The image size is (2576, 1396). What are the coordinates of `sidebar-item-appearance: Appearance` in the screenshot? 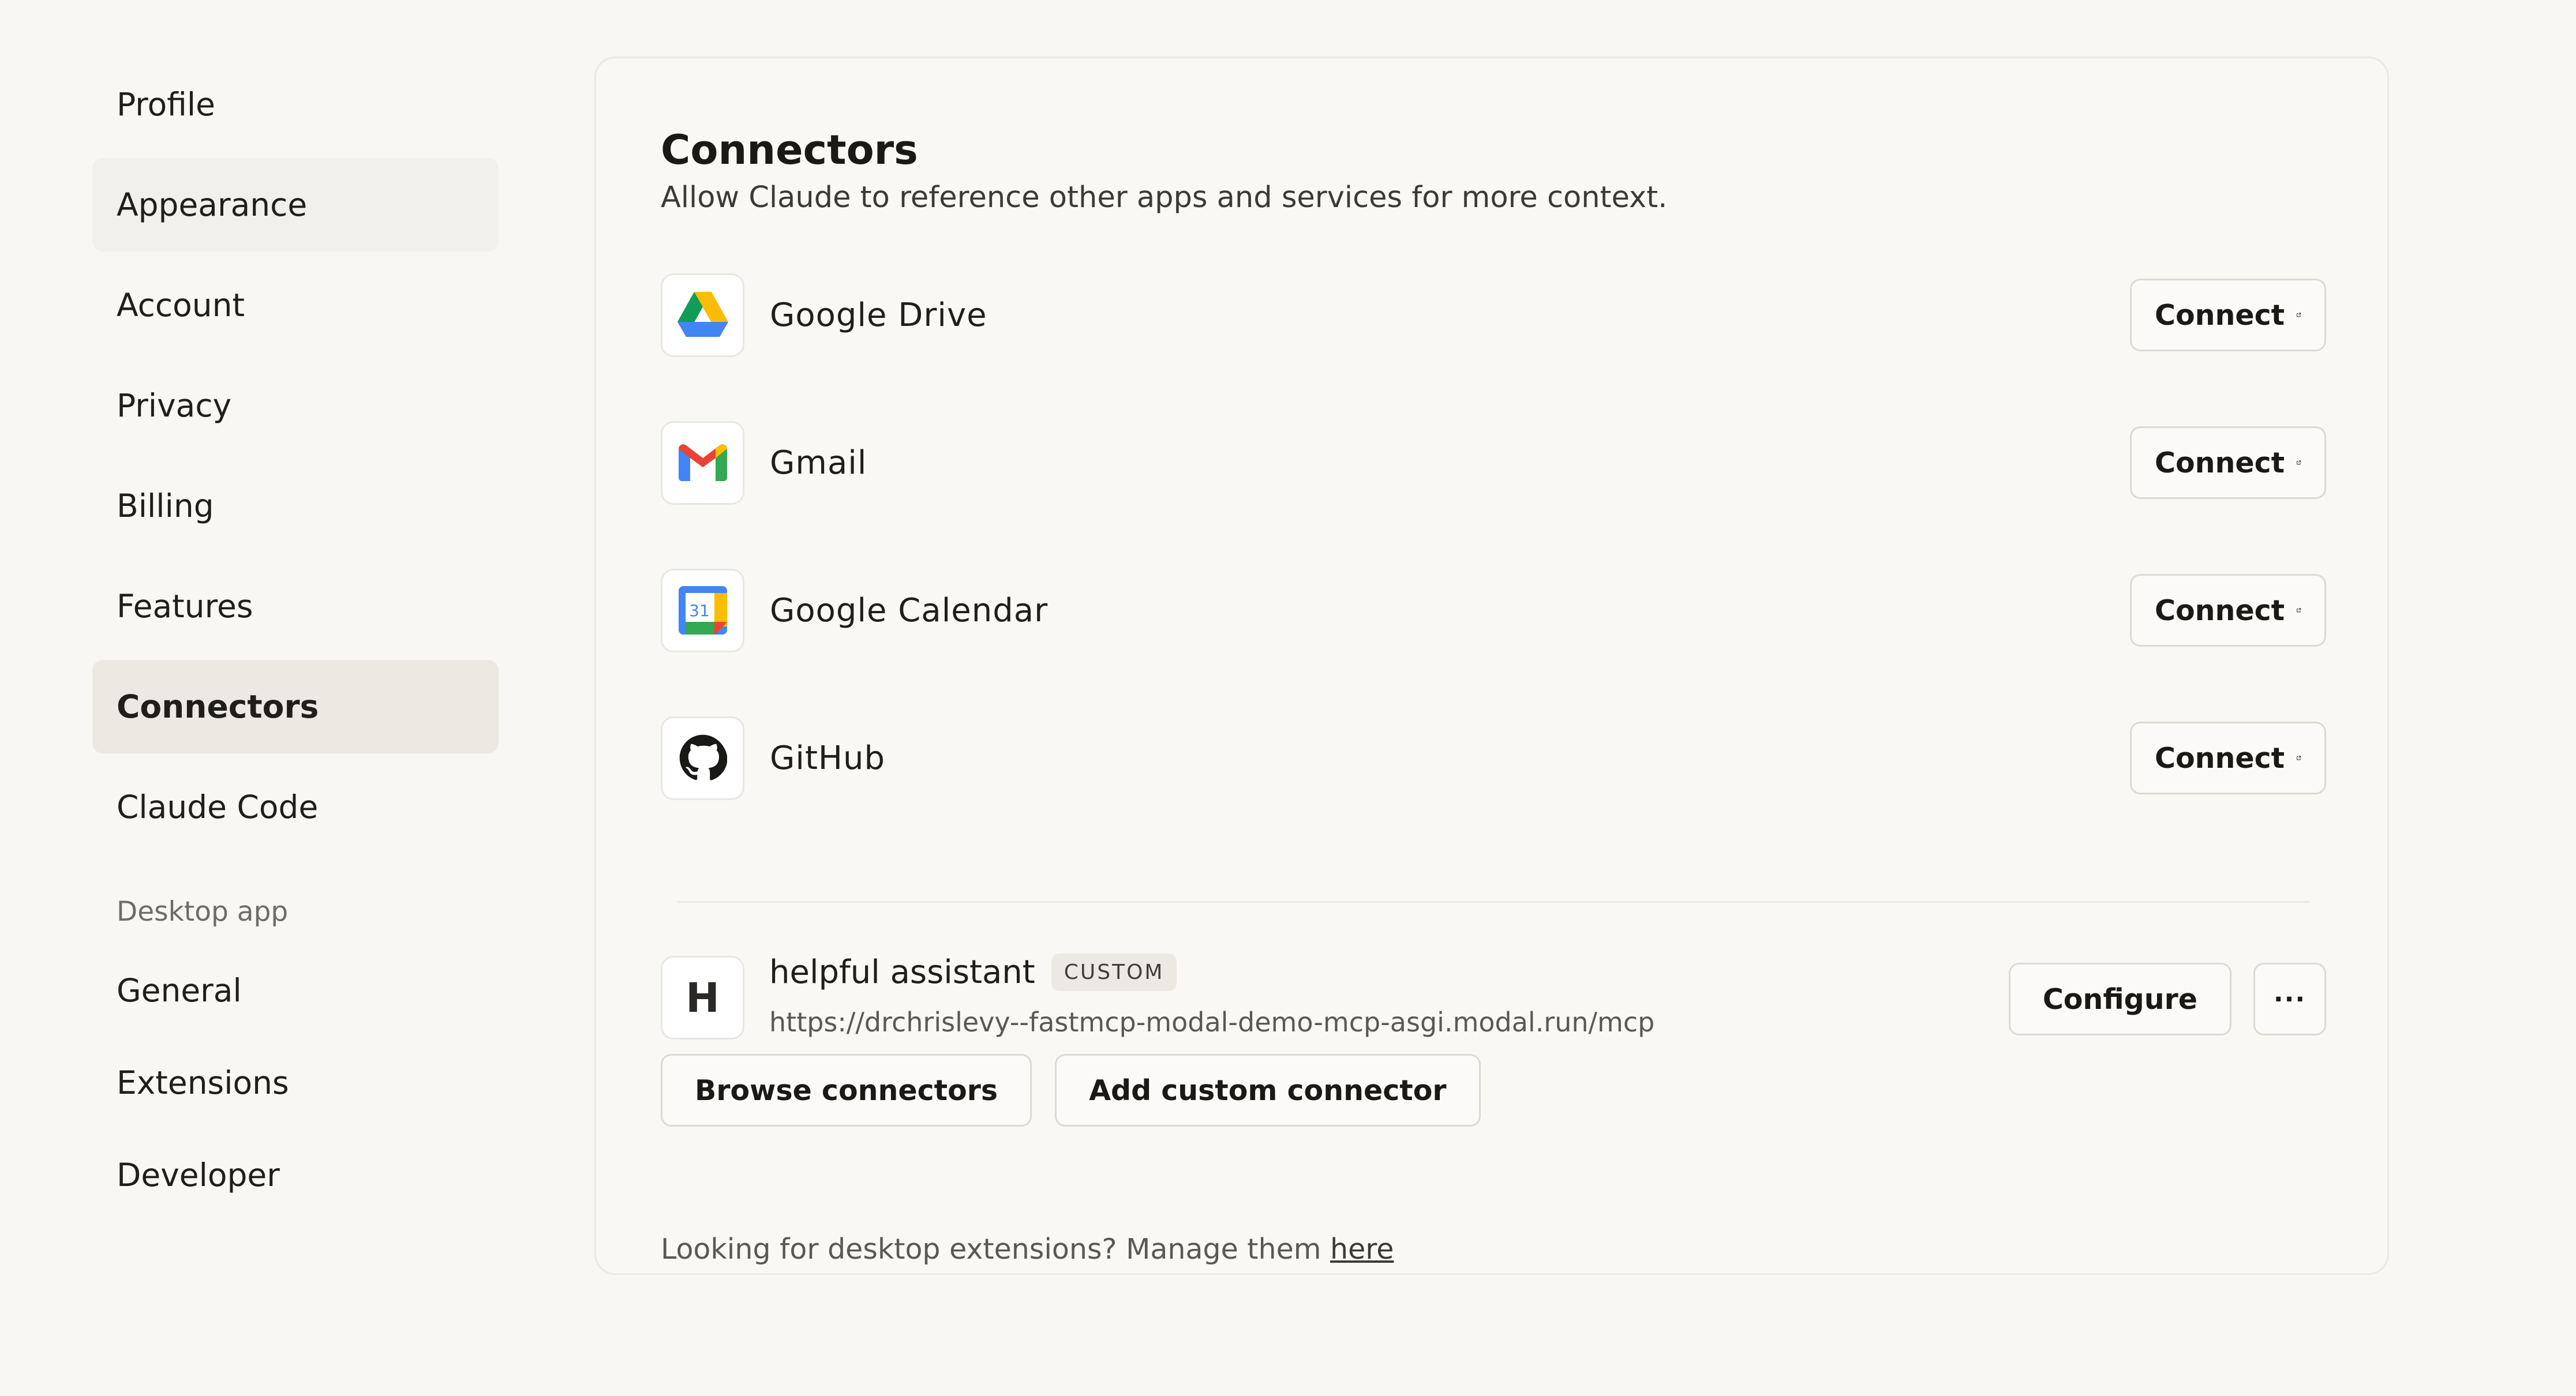 It's located at (296, 205).